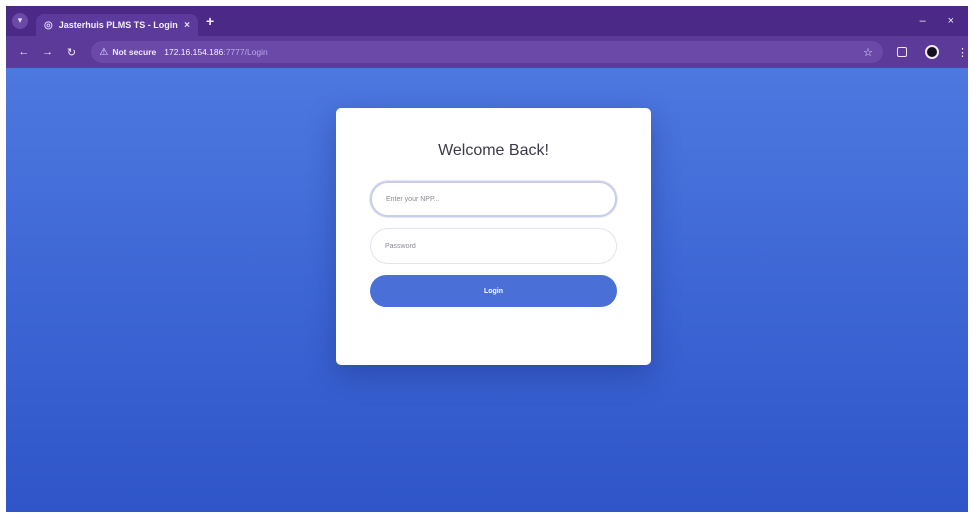 This screenshot has height=515, width=974. Describe the element at coordinates (194, 52) in the screenshot. I see `url-host: 172.16.154.186` at that location.